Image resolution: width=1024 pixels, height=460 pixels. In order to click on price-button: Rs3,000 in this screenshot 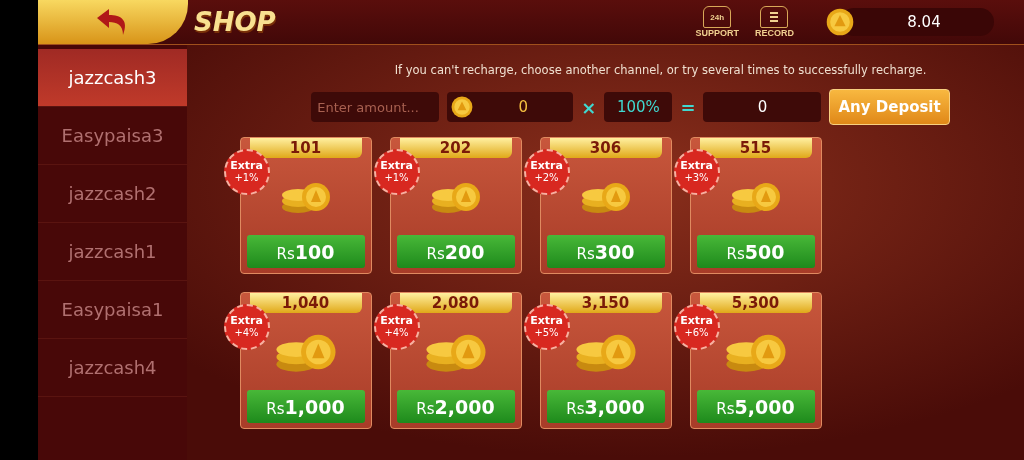, I will do `click(605, 406)`.